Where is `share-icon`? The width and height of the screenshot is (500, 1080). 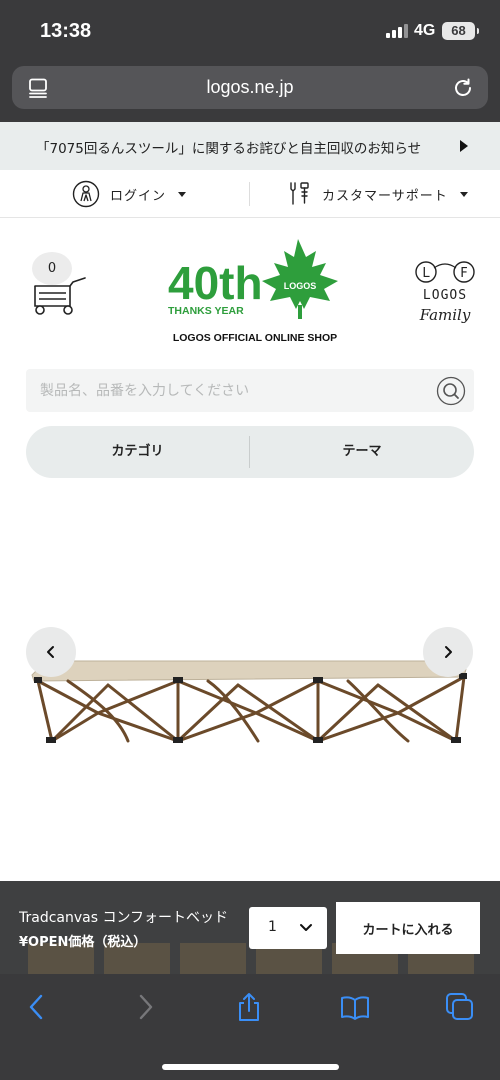
share-icon is located at coordinates (249, 1007).